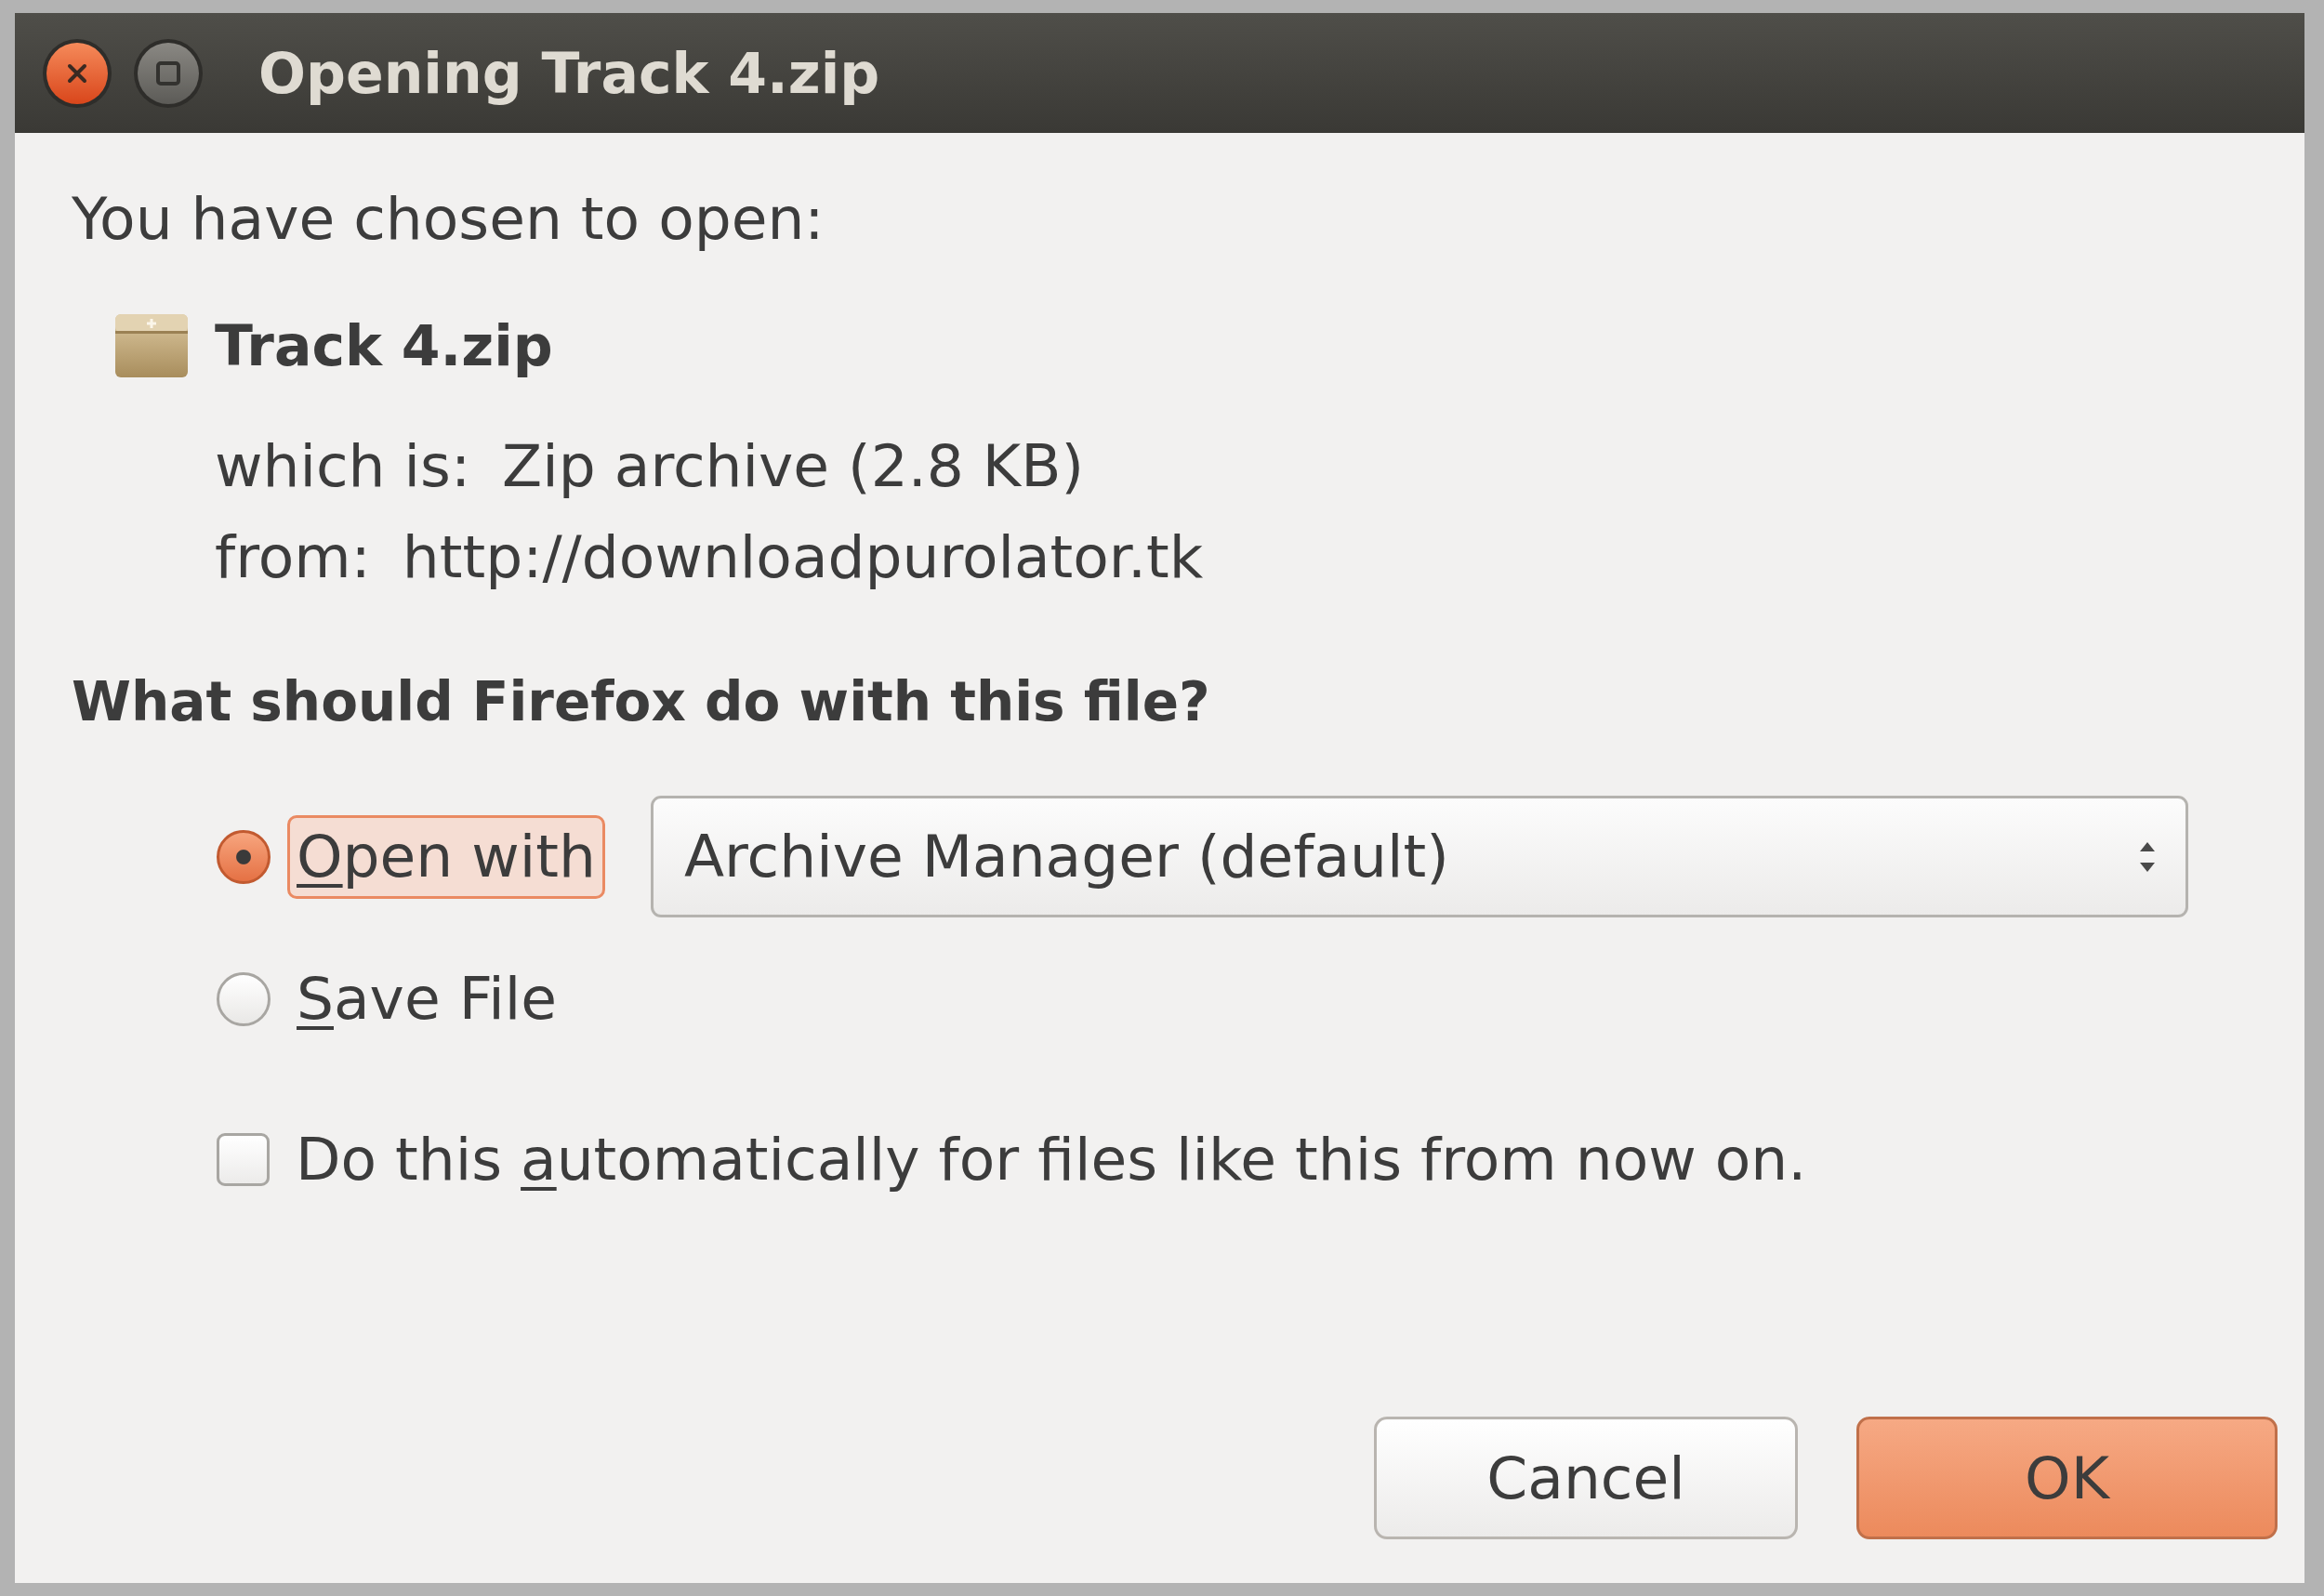 This screenshot has width=2324, height=1596. What do you see at coordinates (343, 466) in the screenshot?
I see `detail-label: which is:` at bounding box center [343, 466].